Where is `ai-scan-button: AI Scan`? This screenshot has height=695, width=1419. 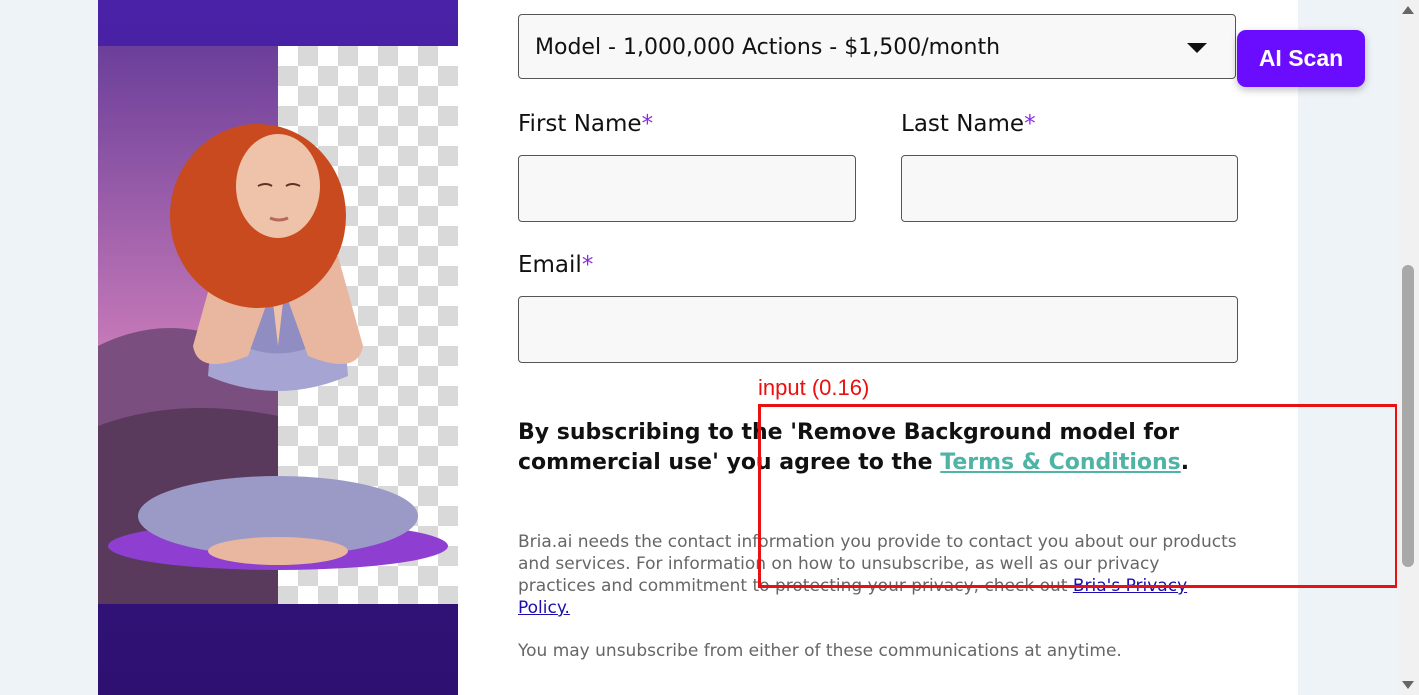 ai-scan-button: AI Scan is located at coordinates (1301, 58).